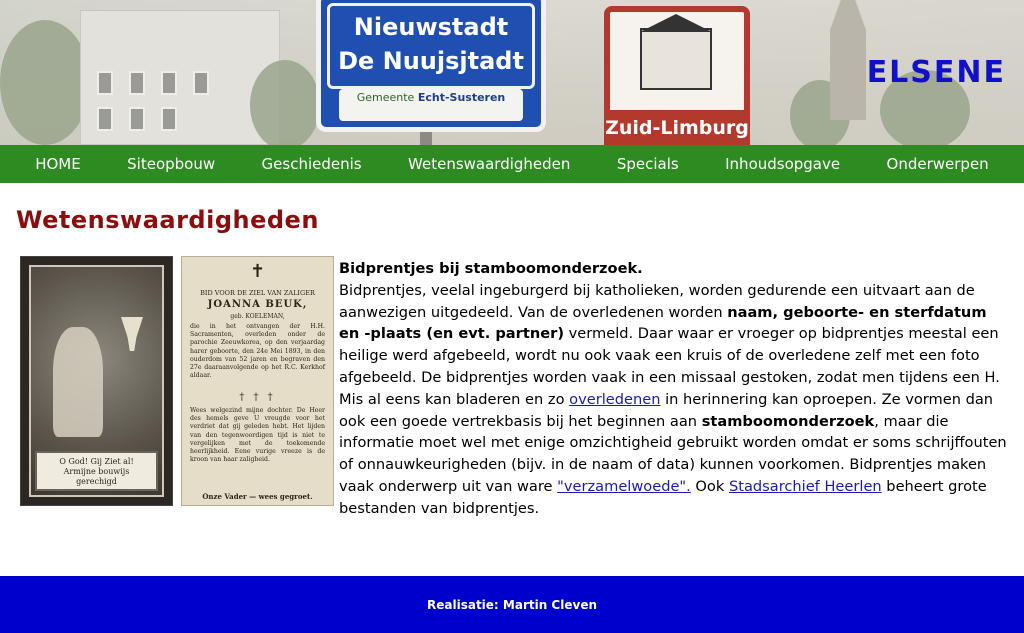 The width and height of the screenshot is (1024, 633). I want to click on caption-line: Armijne bouwijs, so click(96, 471).